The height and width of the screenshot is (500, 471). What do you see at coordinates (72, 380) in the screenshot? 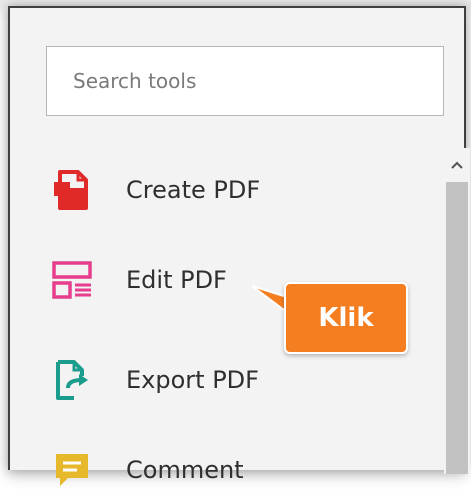
I see `export-pdf-icon` at bounding box center [72, 380].